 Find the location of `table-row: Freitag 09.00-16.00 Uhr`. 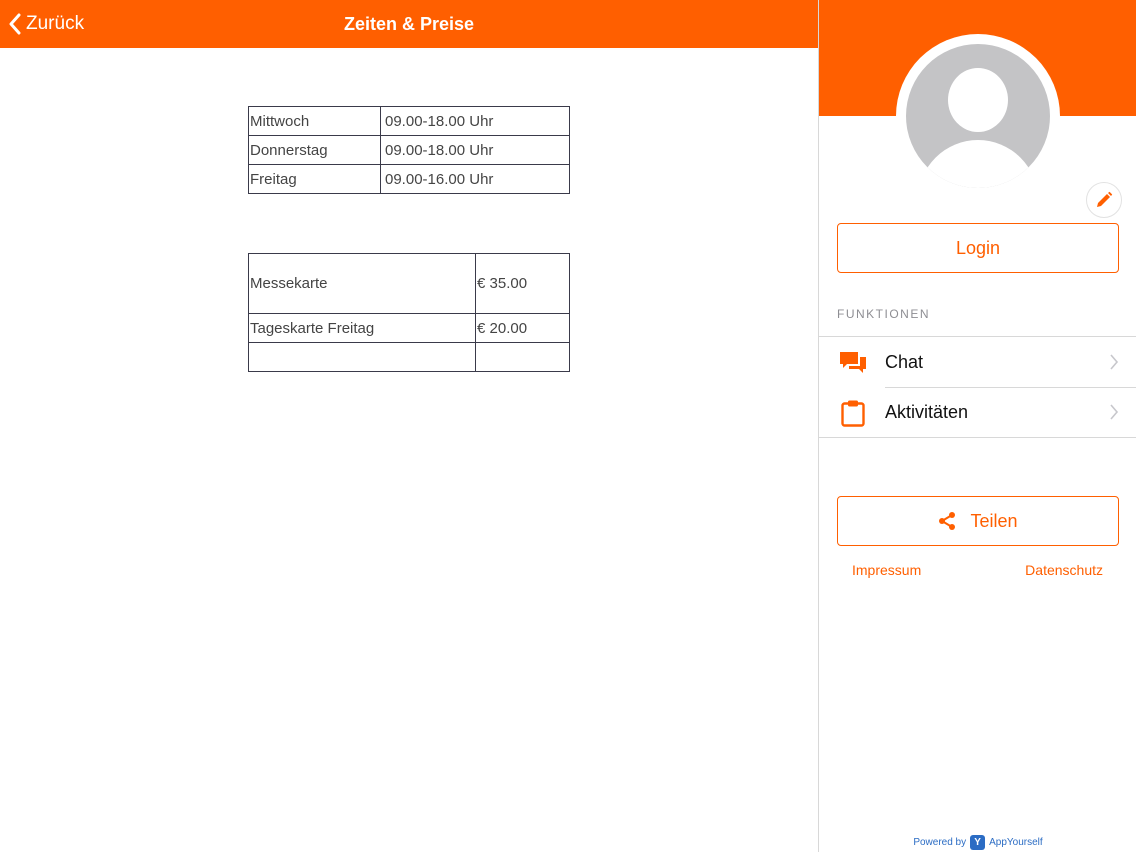

table-row: Freitag 09.00-16.00 Uhr is located at coordinates (409, 179).